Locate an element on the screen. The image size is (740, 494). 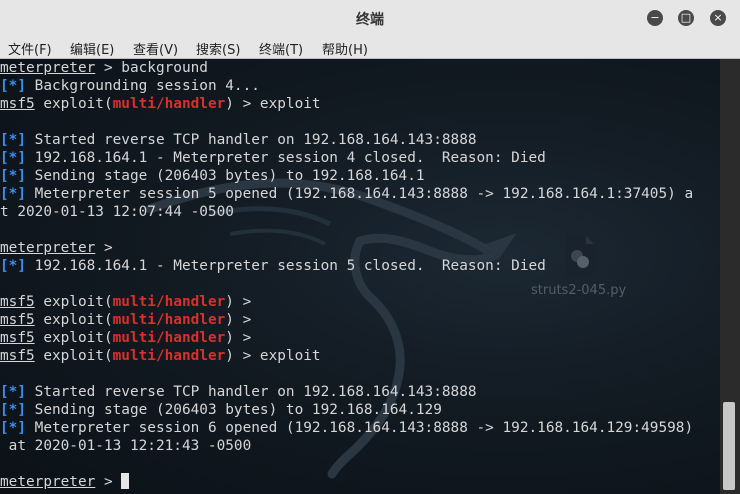
scrollbar-thumb is located at coordinates (729, 446).